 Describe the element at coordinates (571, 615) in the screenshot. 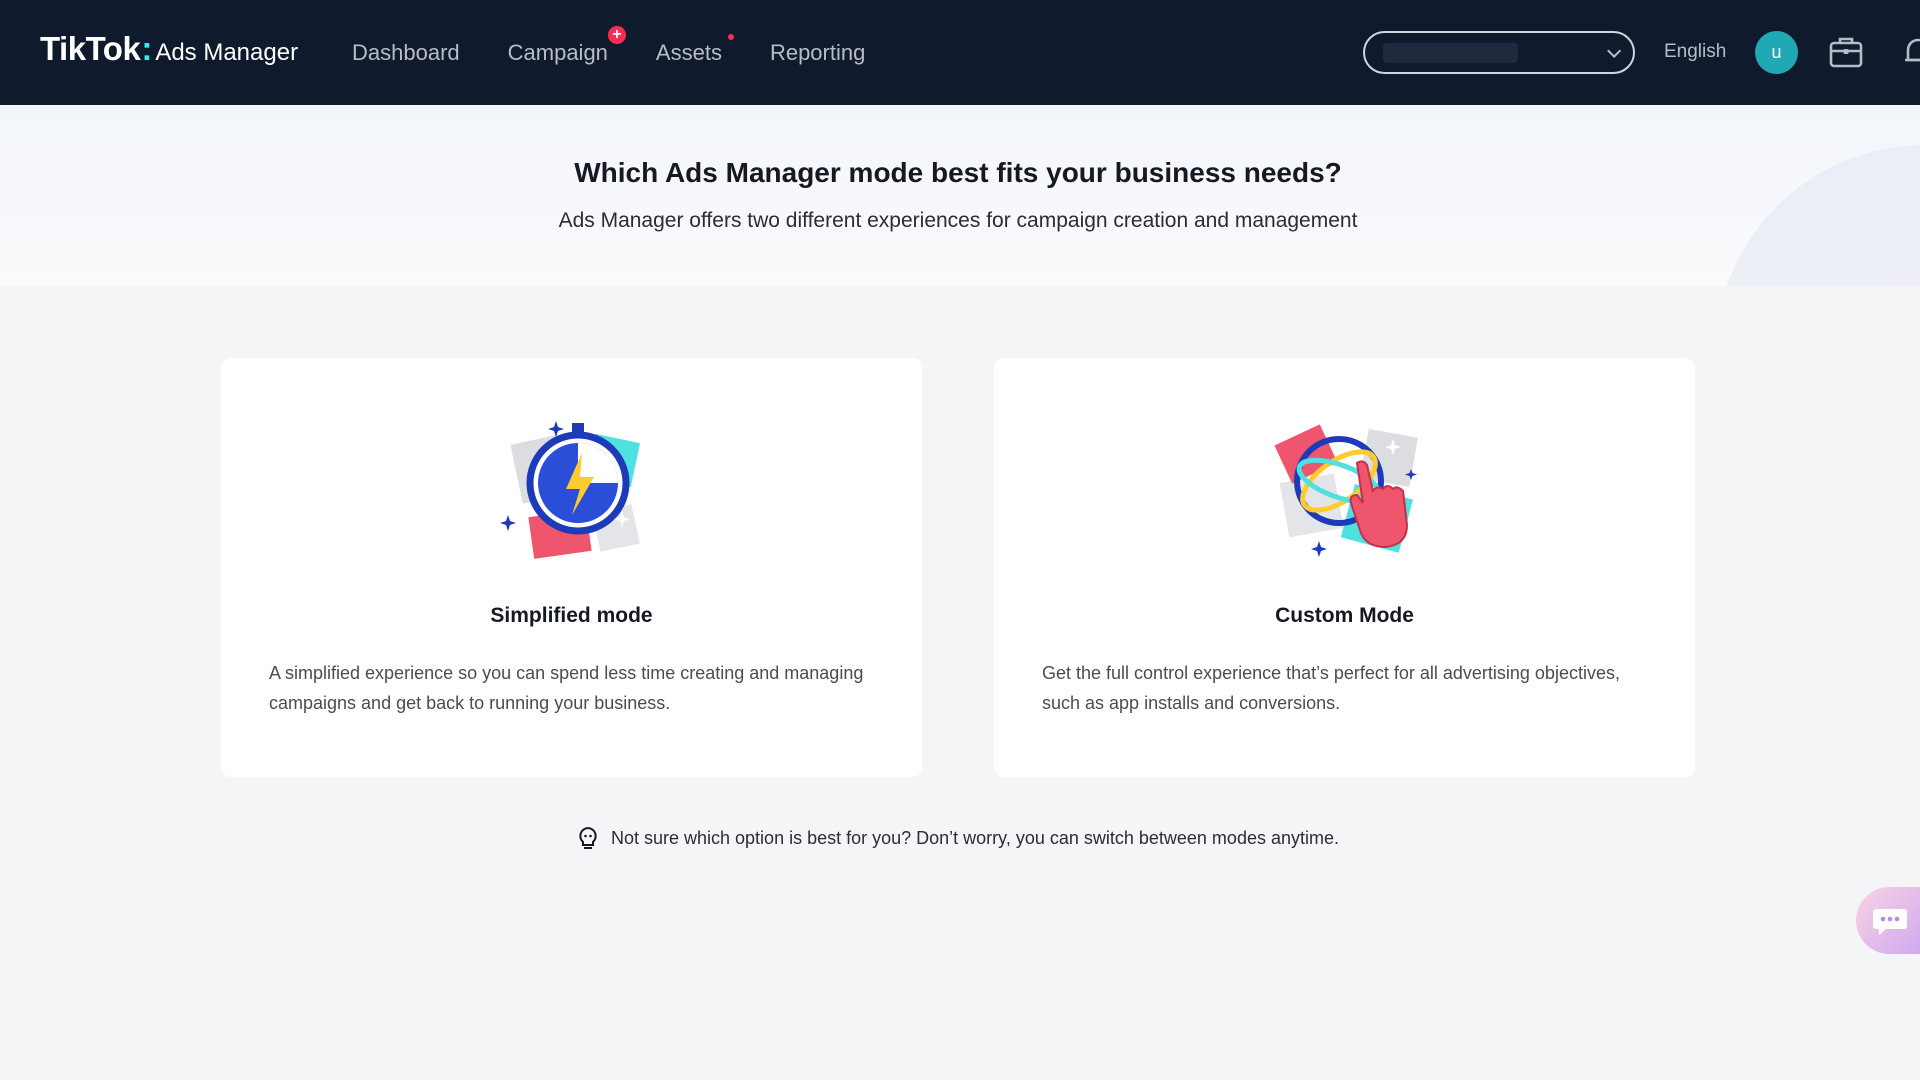

I see `card-title: Simplified mode` at that location.